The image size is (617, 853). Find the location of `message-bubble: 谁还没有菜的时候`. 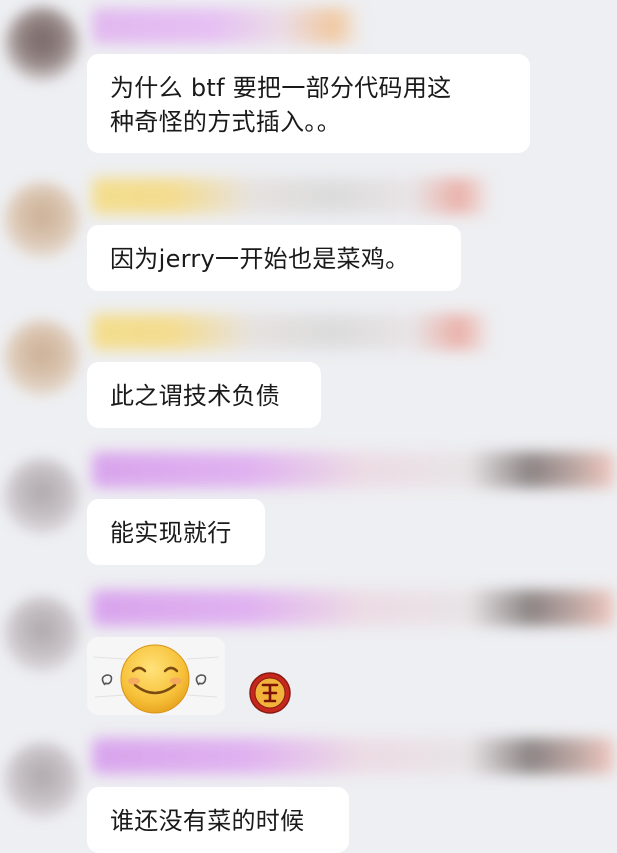

message-bubble: 谁还没有菜的时候 is located at coordinates (218, 820).